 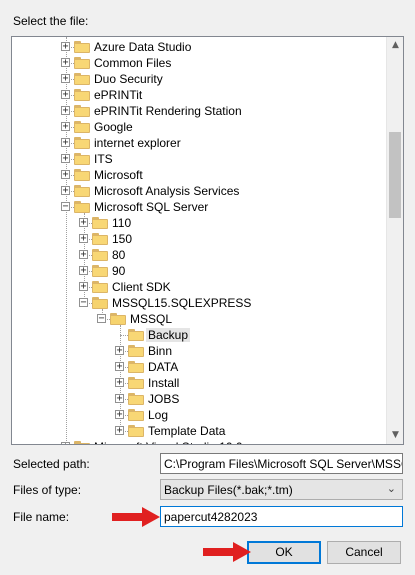 I want to click on tree-item-label: Binn, so click(x=160, y=351).